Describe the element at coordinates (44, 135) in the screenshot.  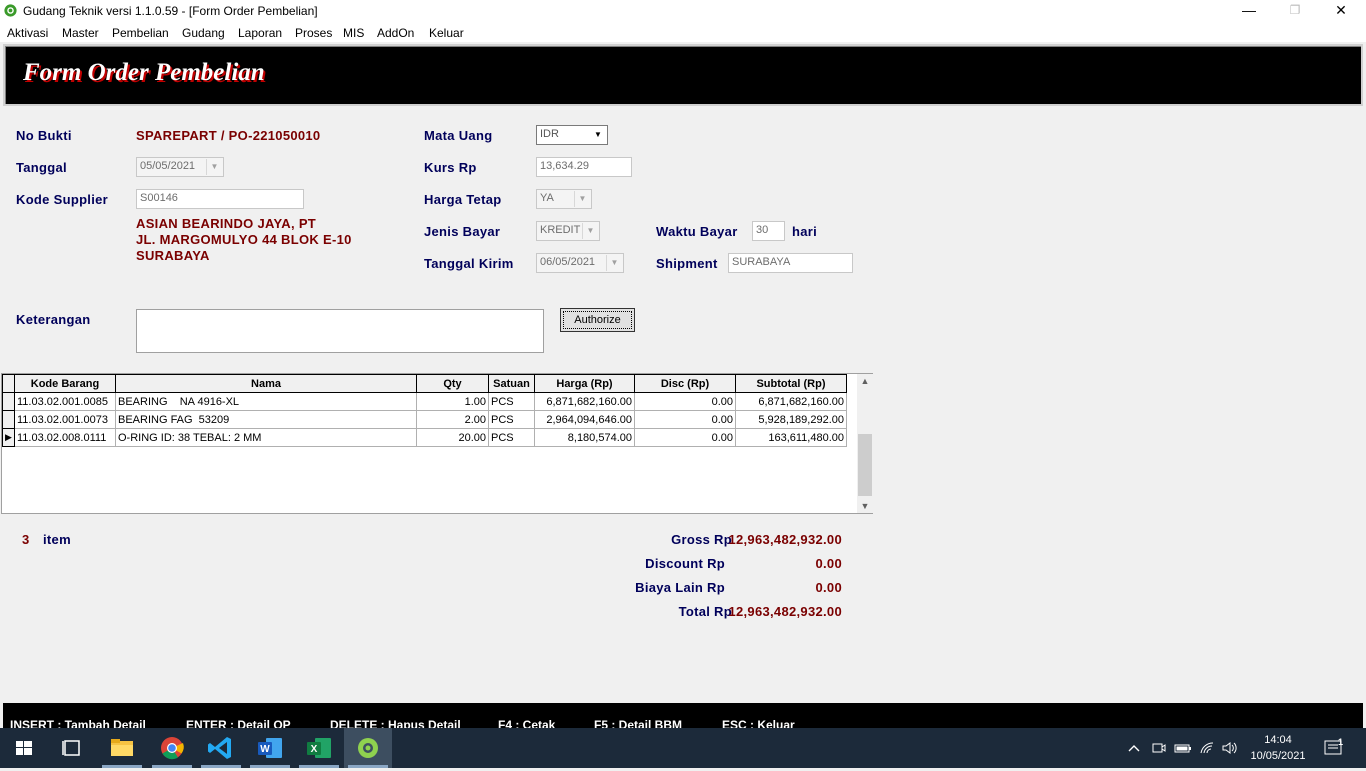
I see `no-bukti-label: No Bukti` at that location.